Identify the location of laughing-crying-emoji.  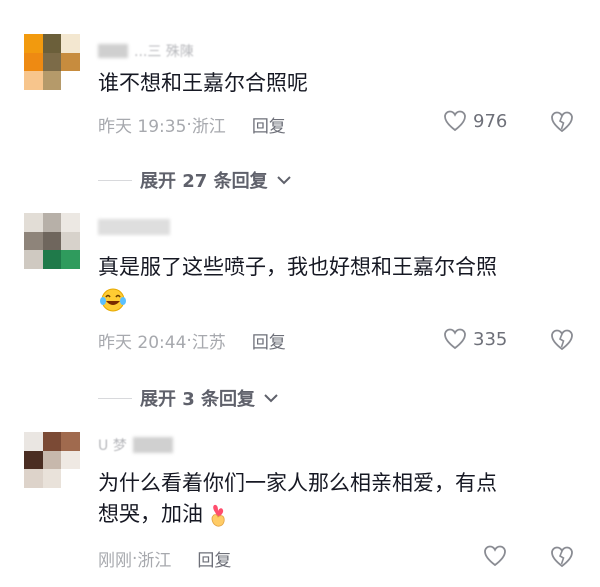
(113, 300).